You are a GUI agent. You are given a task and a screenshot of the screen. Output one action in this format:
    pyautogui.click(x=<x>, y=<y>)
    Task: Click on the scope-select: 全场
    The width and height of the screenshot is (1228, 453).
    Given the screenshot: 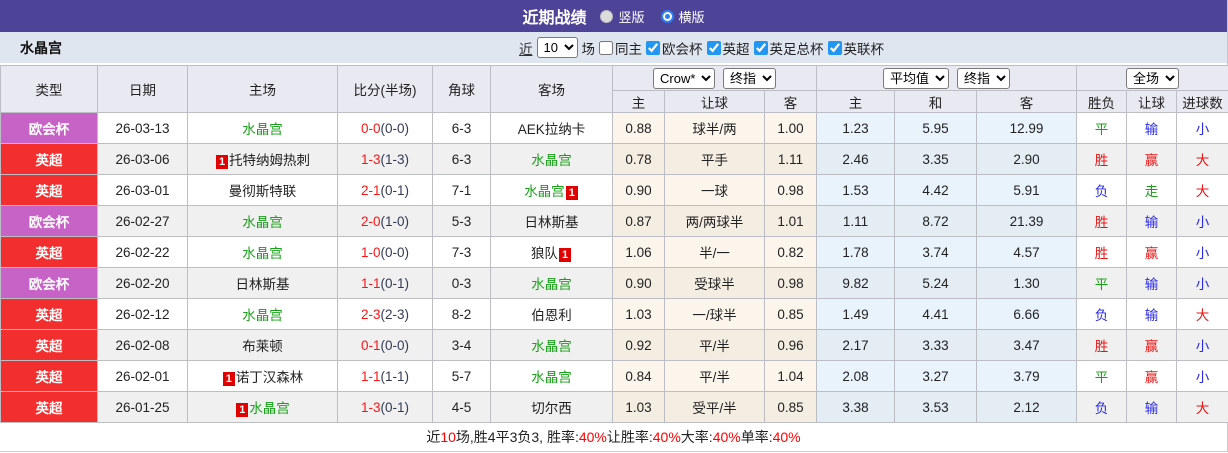 What is the action you would take?
    pyautogui.click(x=1153, y=78)
    